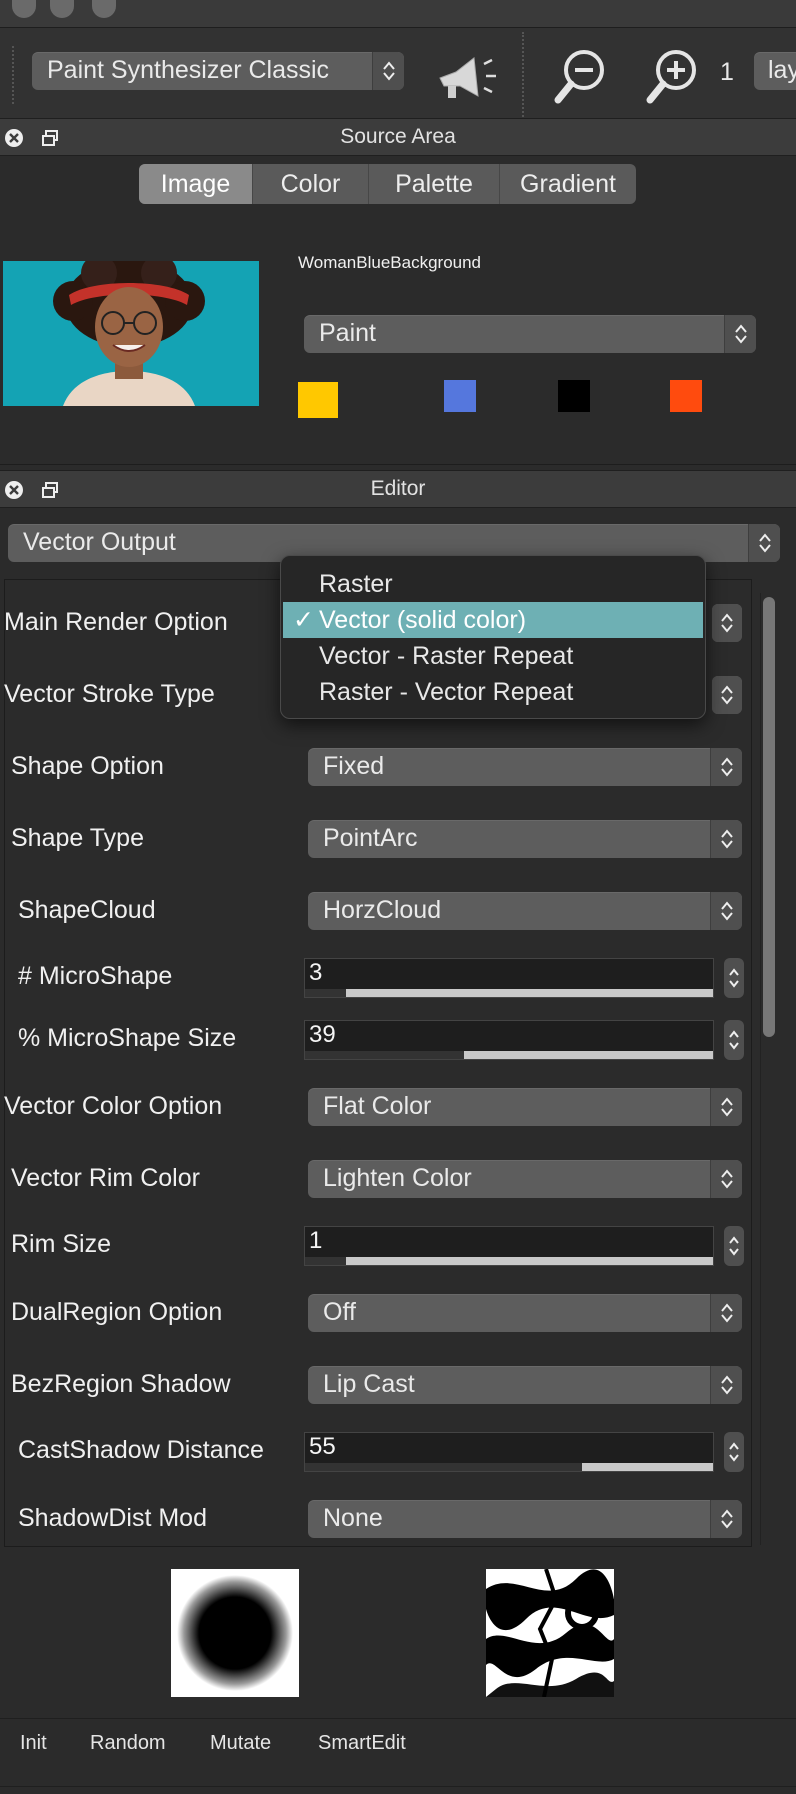 The height and width of the screenshot is (1794, 796). What do you see at coordinates (303, 620) in the screenshot?
I see `checkmark-icon: ✓` at bounding box center [303, 620].